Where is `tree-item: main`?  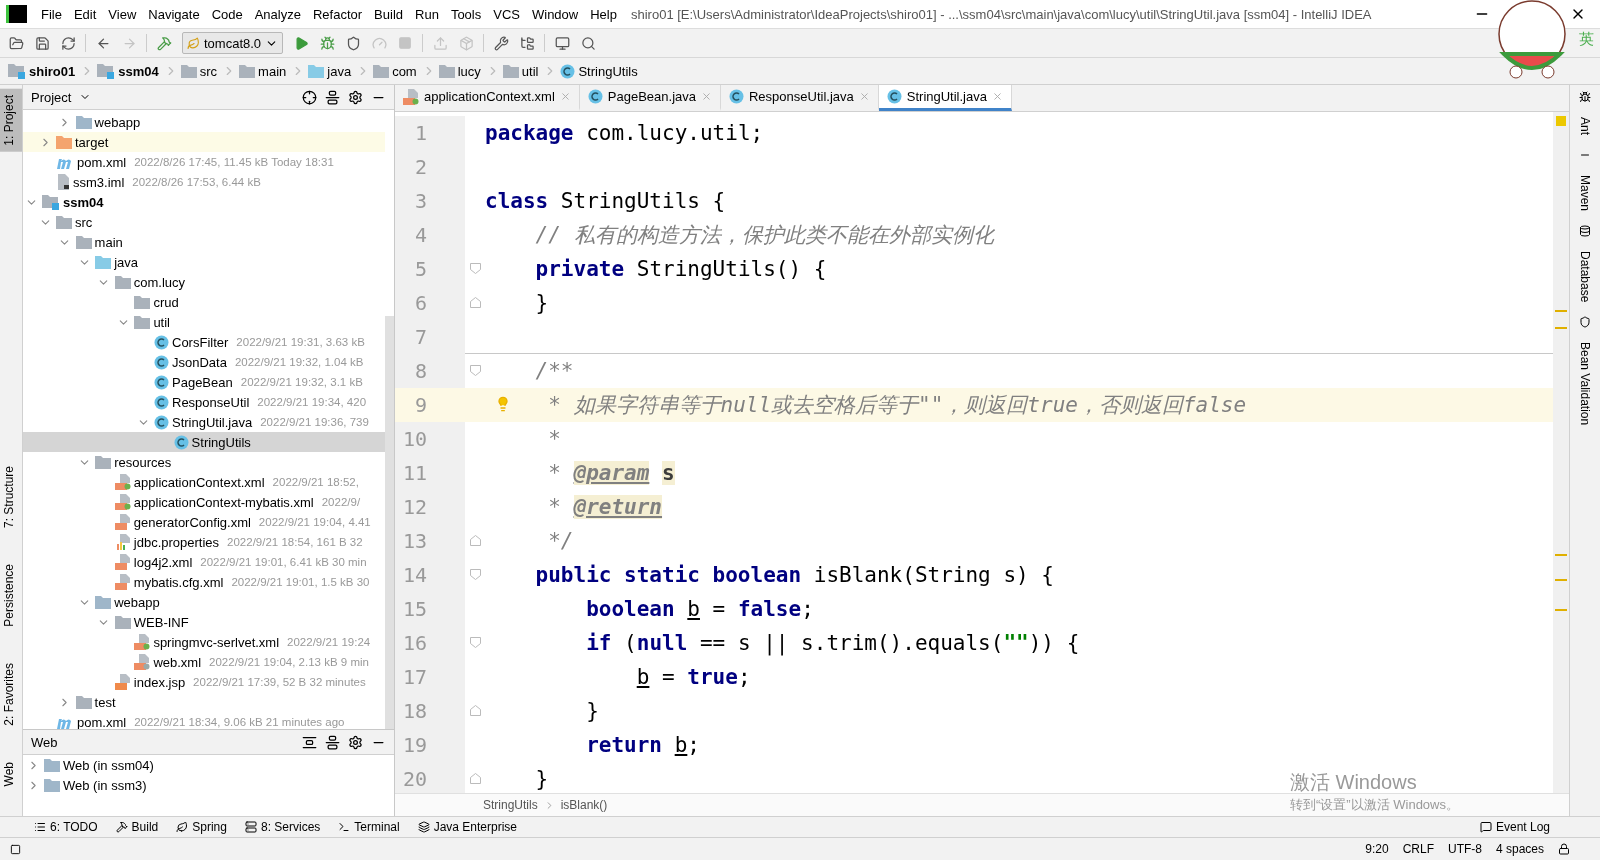
tree-item: main is located at coordinates (204, 242).